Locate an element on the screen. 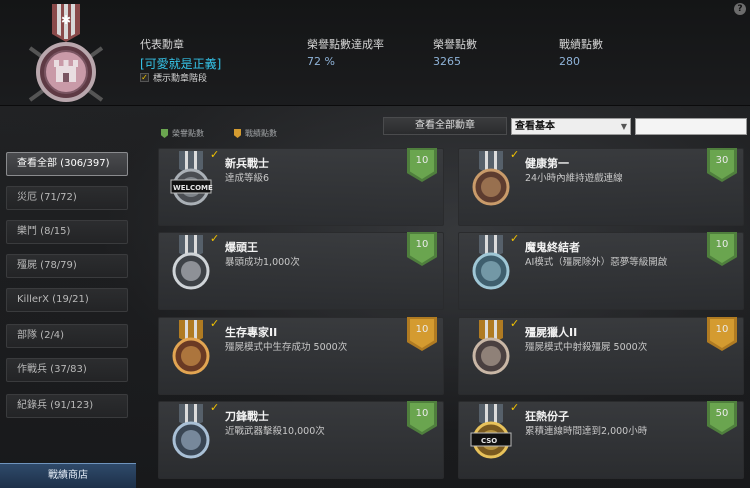 The width and height of the screenshot is (750, 488). medal-card: ✓ 爆頭王暴頭成功1,000次 10 is located at coordinates (301, 271).